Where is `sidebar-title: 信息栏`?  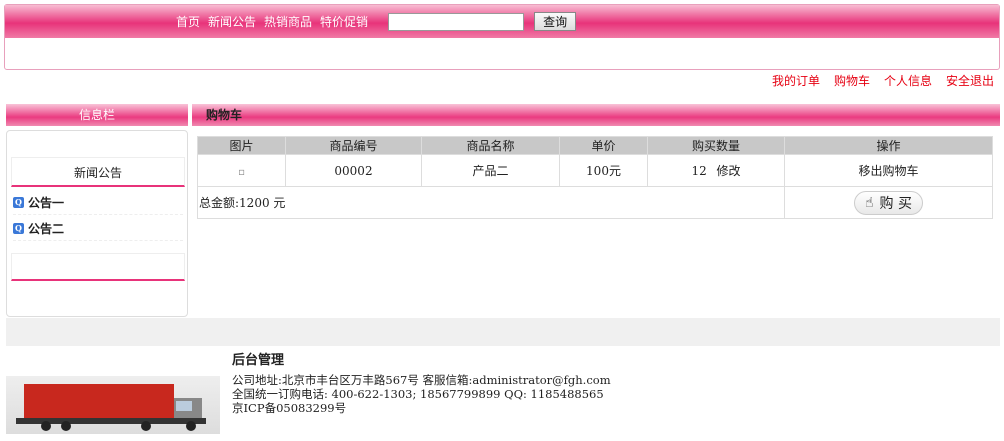
sidebar-title: 信息栏 is located at coordinates (97, 115).